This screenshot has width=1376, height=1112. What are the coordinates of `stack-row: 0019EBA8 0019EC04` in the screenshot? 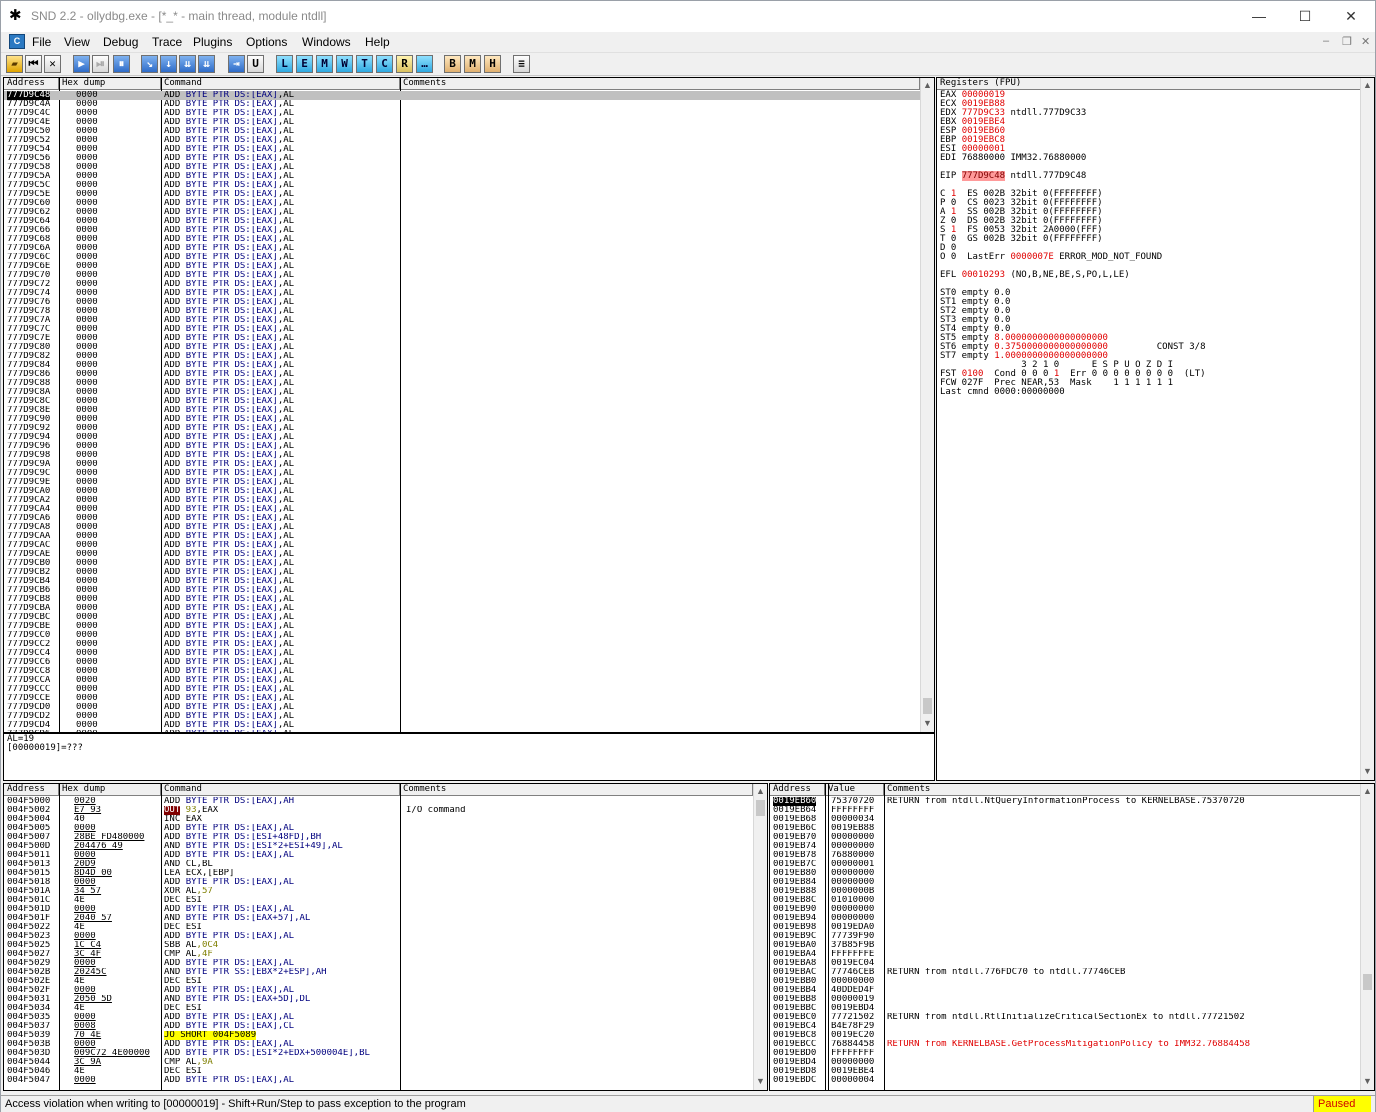 It's located at (1065, 963).